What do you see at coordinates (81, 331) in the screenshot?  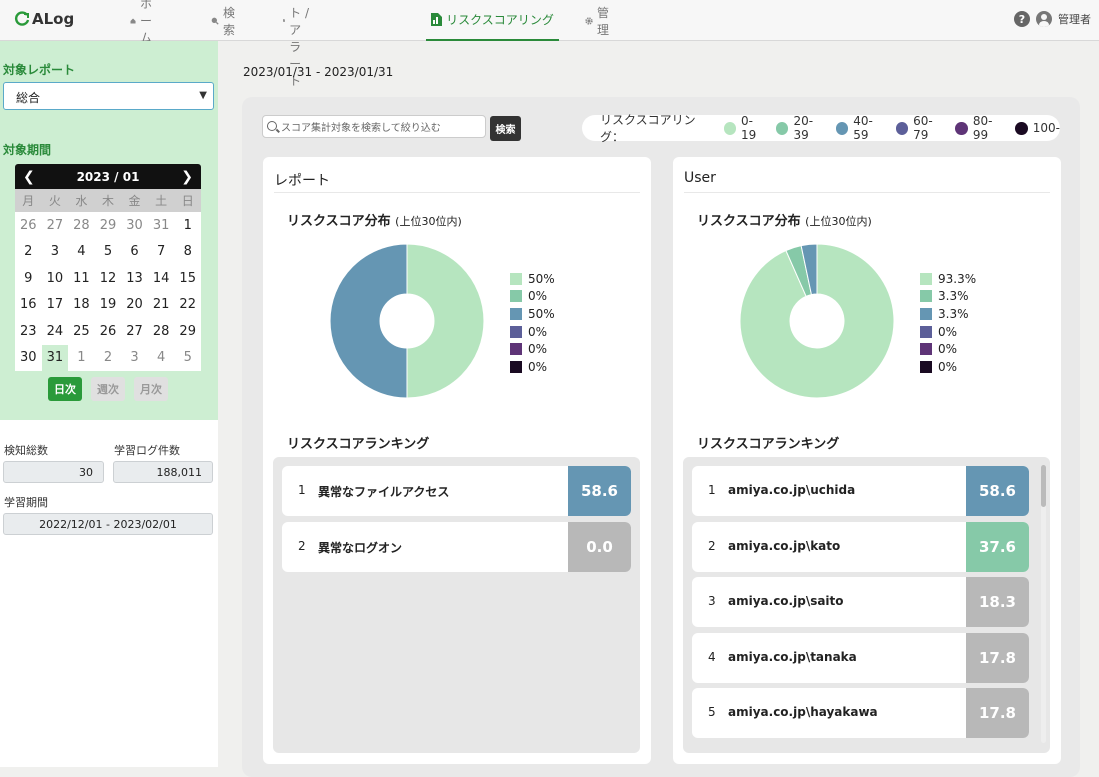 I see `calendar-day: 25` at bounding box center [81, 331].